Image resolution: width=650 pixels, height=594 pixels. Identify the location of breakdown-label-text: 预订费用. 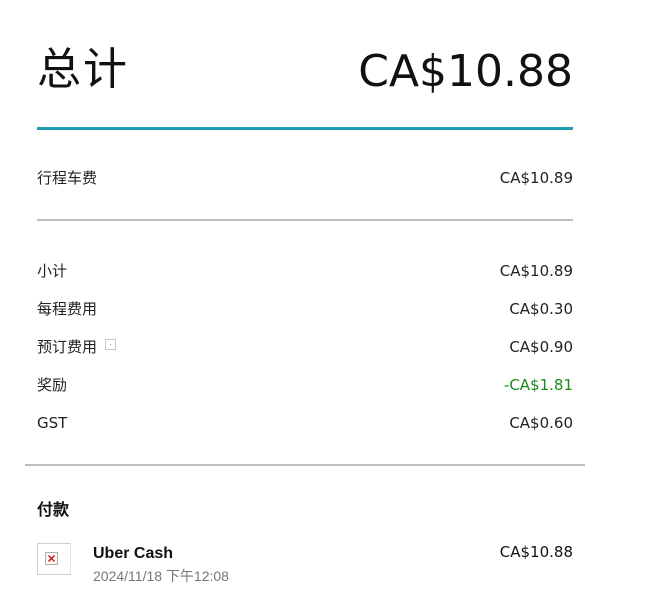
(67, 347).